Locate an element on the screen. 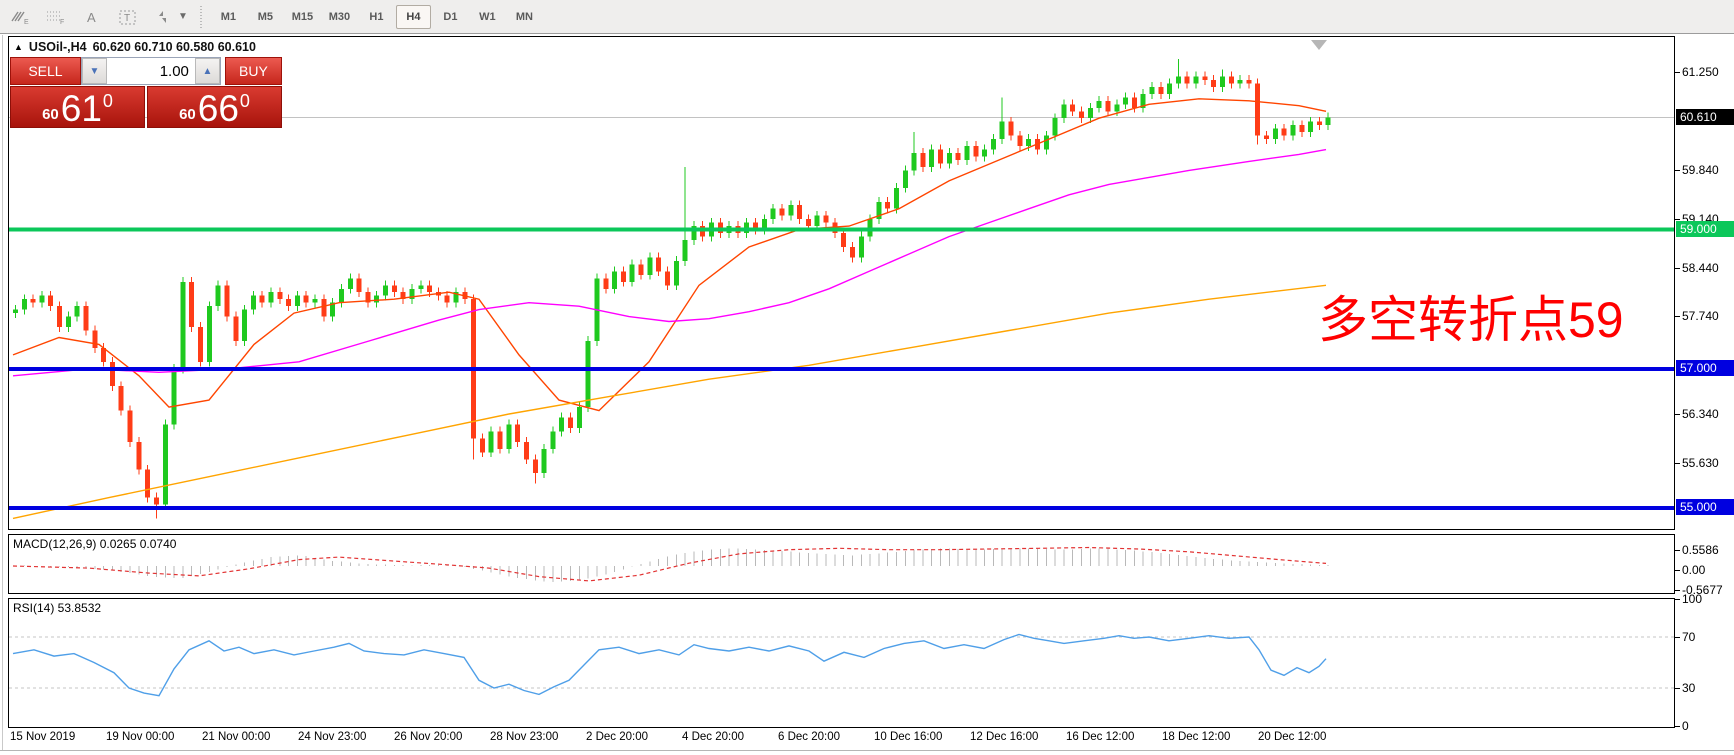 The image size is (1734, 755). text-a-icon: A is located at coordinates (92, 17).